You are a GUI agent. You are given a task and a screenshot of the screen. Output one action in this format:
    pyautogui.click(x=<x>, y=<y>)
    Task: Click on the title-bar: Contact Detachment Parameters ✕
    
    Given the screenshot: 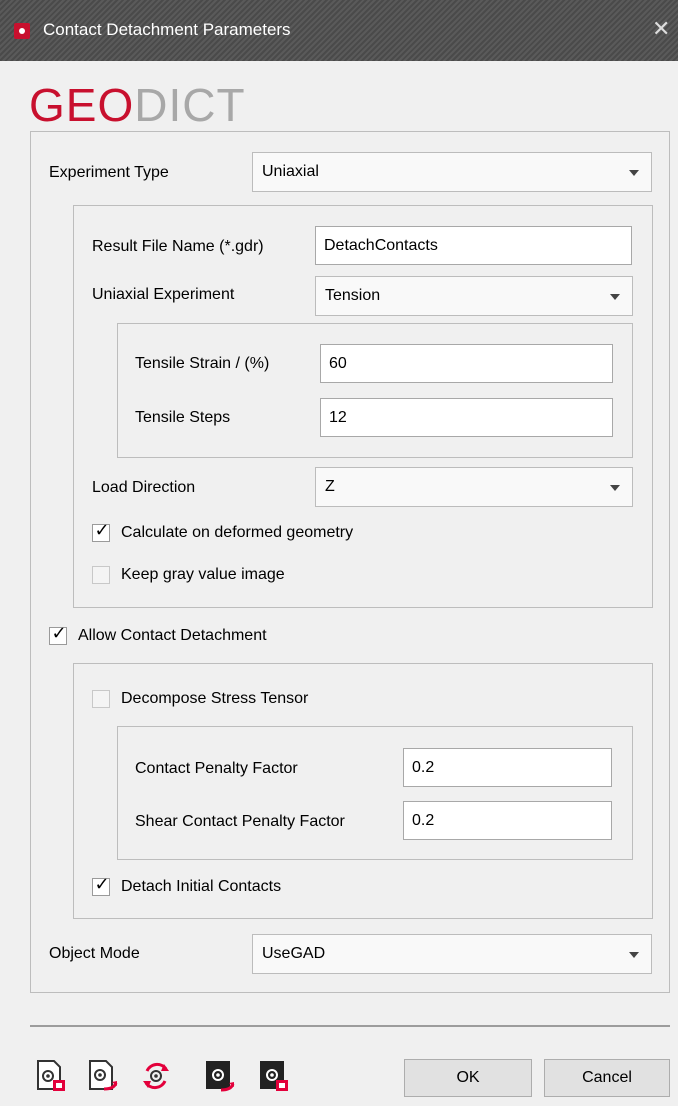 What is the action you would take?
    pyautogui.click(x=339, y=30)
    